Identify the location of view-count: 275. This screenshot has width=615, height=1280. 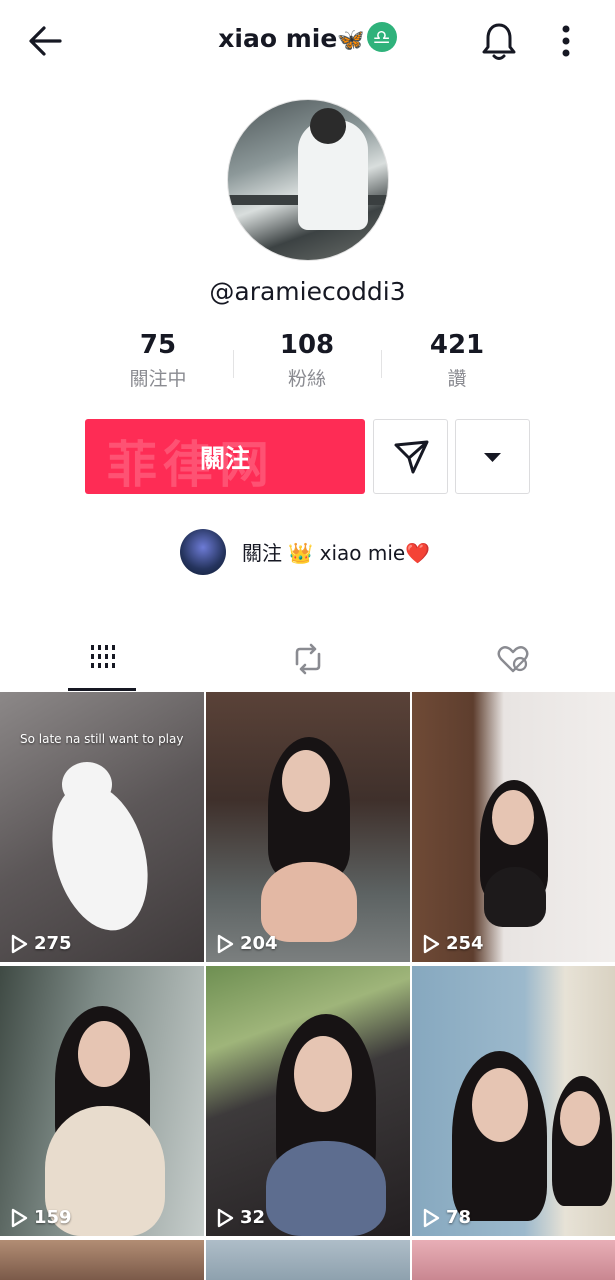
(41, 943).